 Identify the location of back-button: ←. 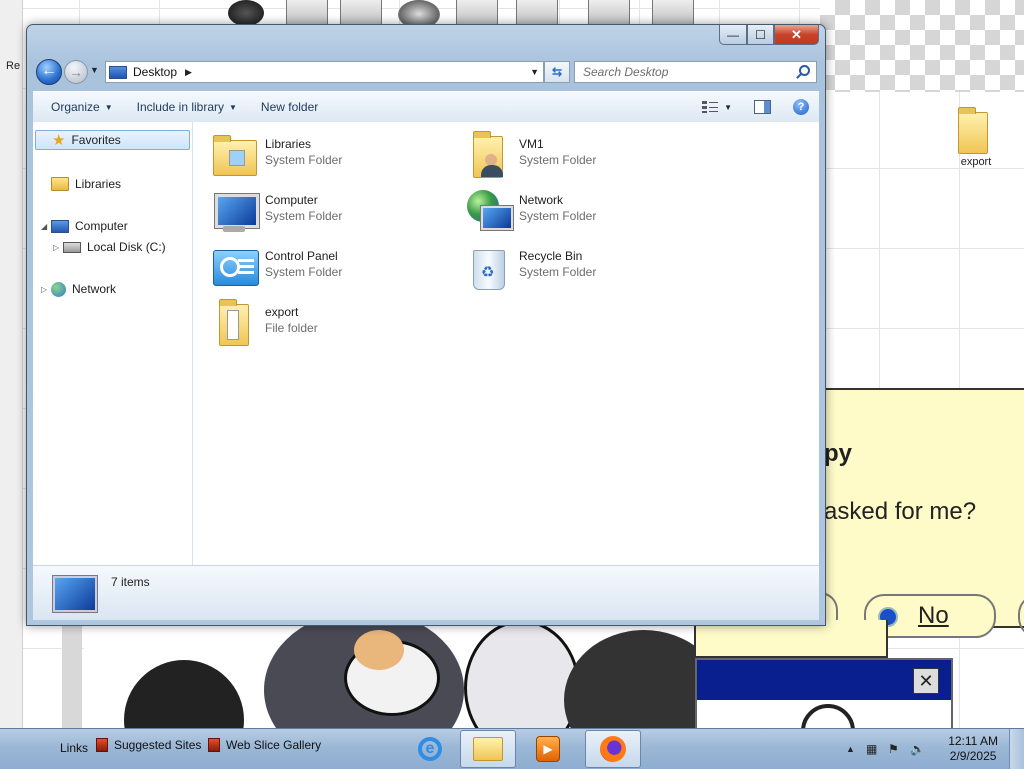
(49, 72).